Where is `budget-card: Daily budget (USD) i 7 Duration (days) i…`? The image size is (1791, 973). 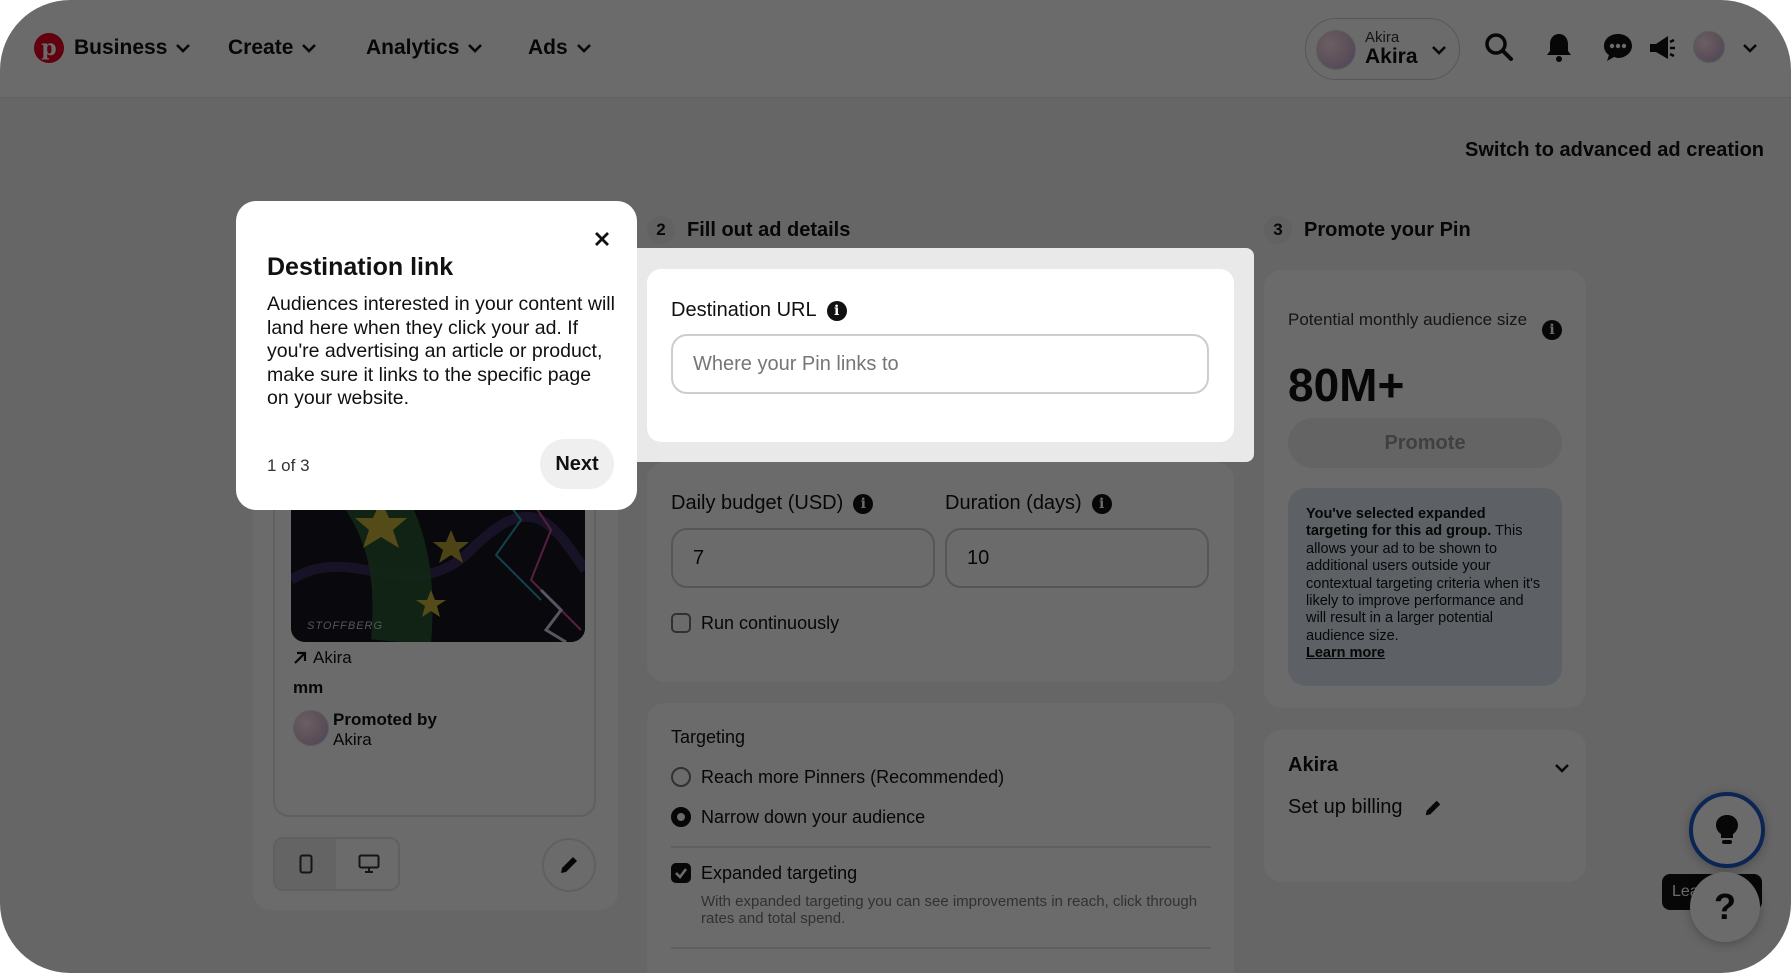 budget-card: Daily budget (USD) i 7 Duration (days) i… is located at coordinates (940, 572).